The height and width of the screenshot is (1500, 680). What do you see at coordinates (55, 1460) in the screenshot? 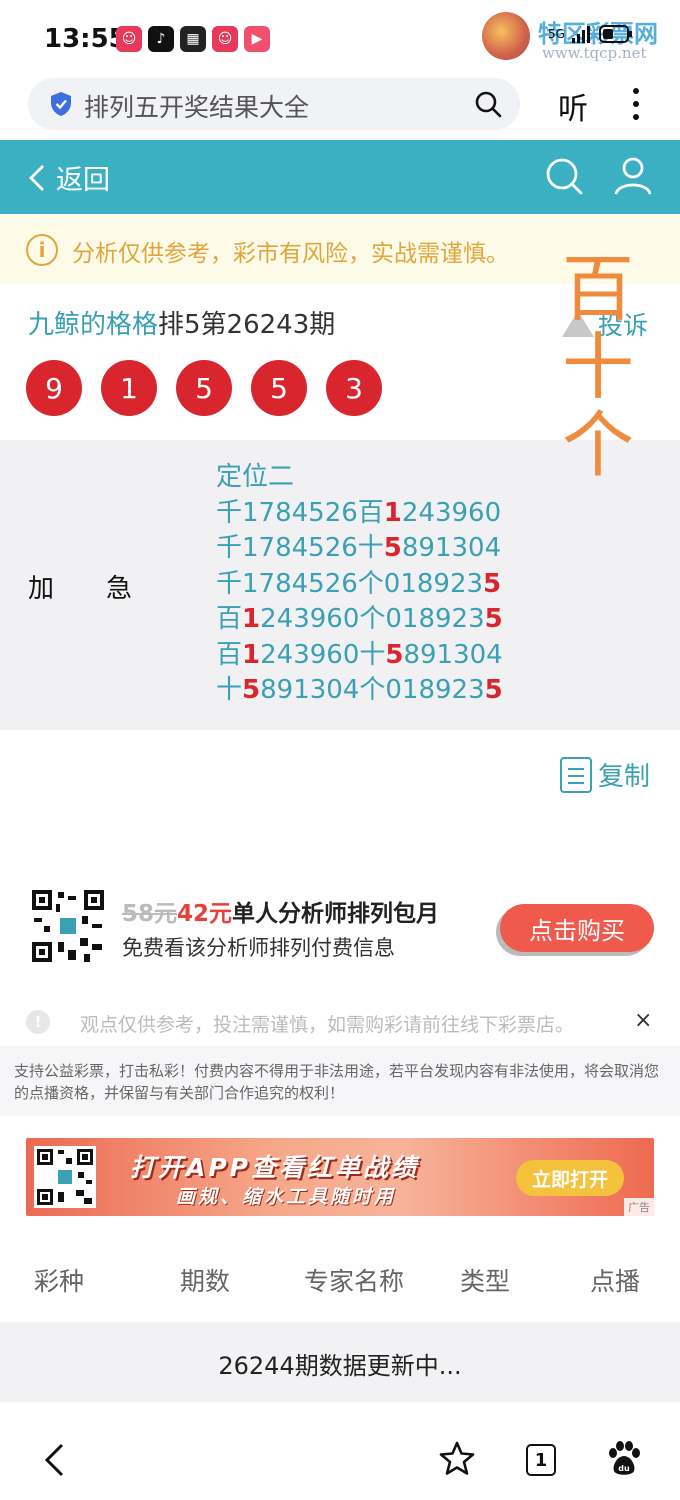
I see `back-arrow-icon` at bounding box center [55, 1460].